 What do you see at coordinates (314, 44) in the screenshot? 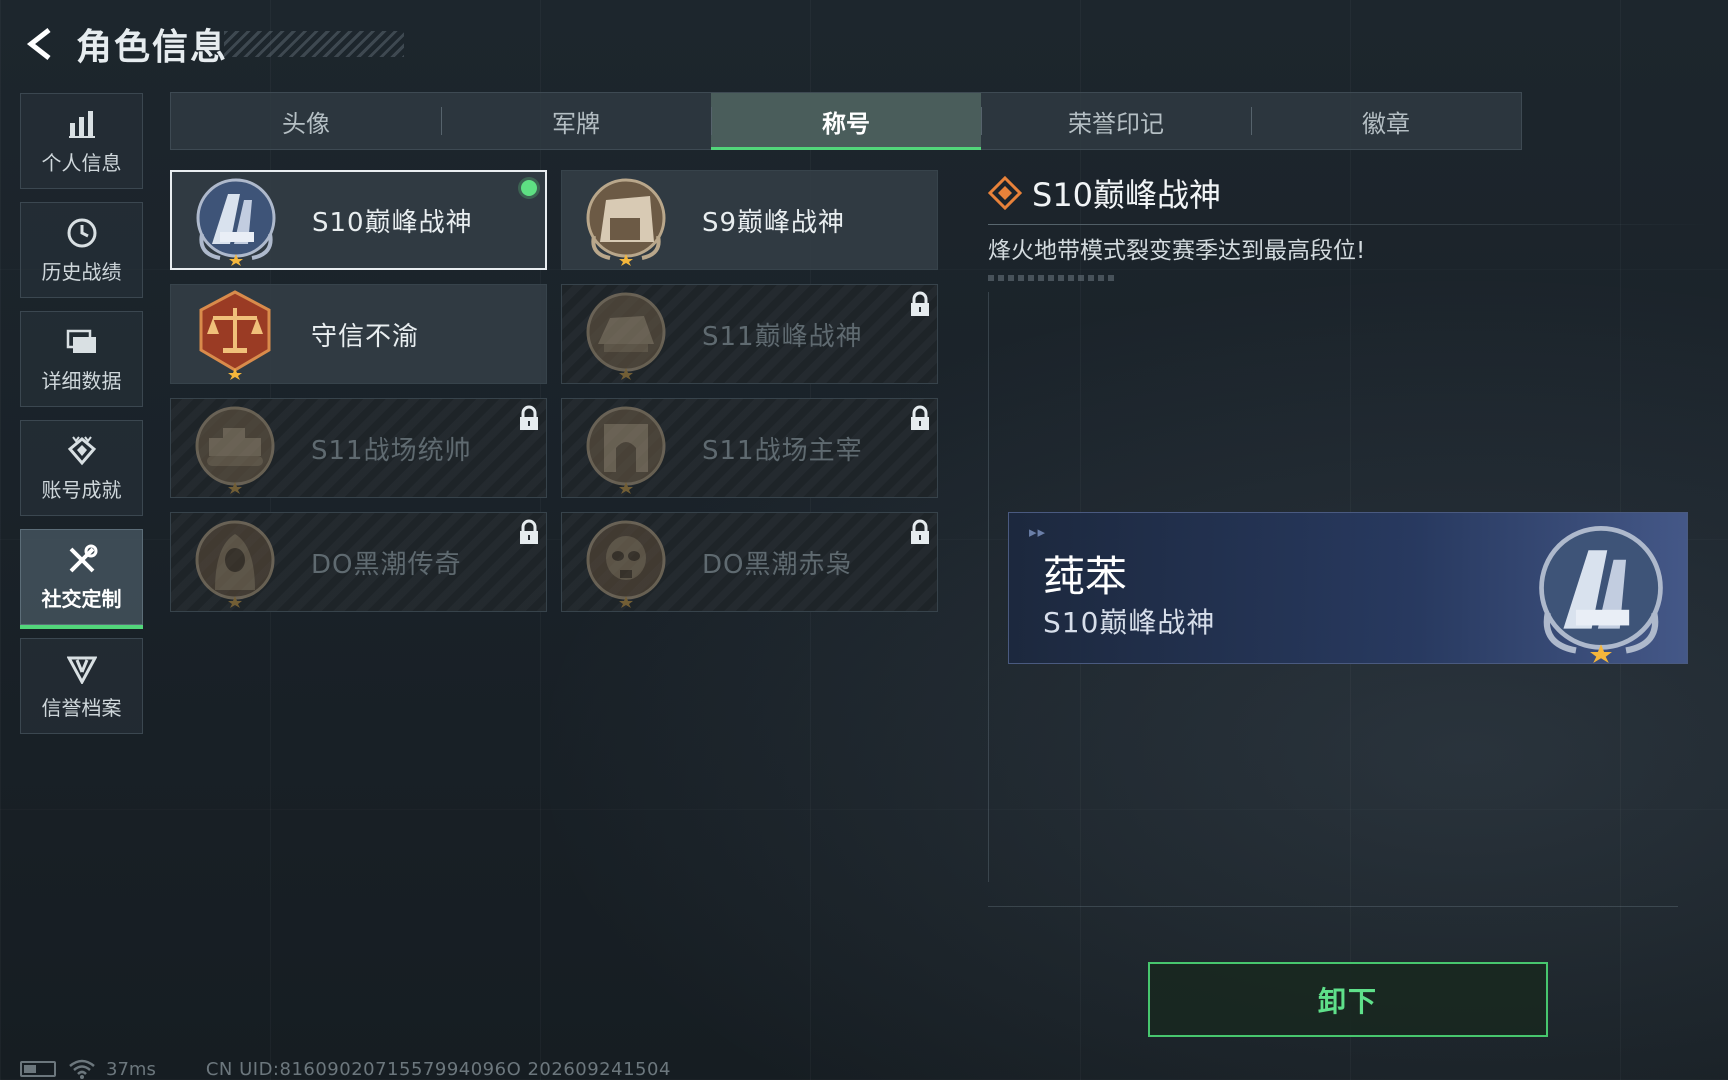
I see `title-decoration` at bounding box center [314, 44].